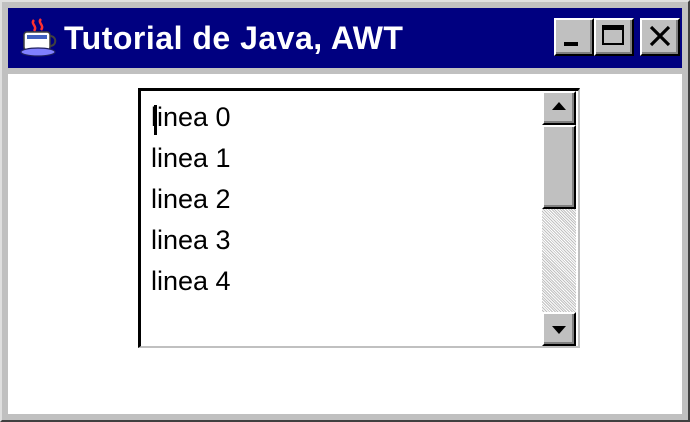 This screenshot has height=422, width=690. What do you see at coordinates (341, 240) in the screenshot?
I see `list-item: linea 3` at bounding box center [341, 240].